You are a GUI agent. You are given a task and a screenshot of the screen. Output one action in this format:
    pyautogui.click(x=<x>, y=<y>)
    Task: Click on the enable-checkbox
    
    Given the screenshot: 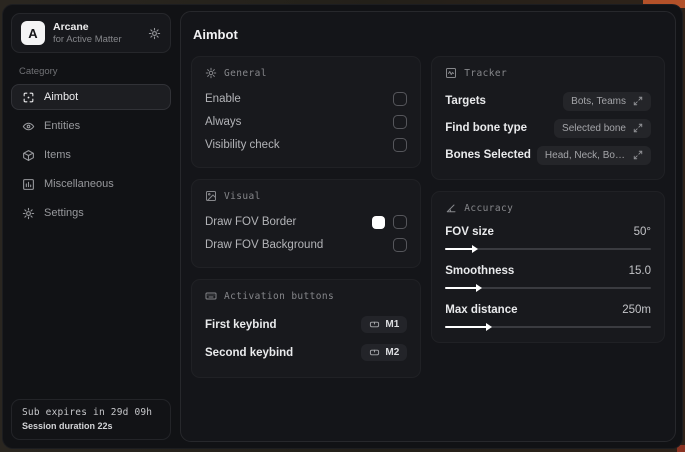 What is the action you would take?
    pyautogui.click(x=400, y=99)
    